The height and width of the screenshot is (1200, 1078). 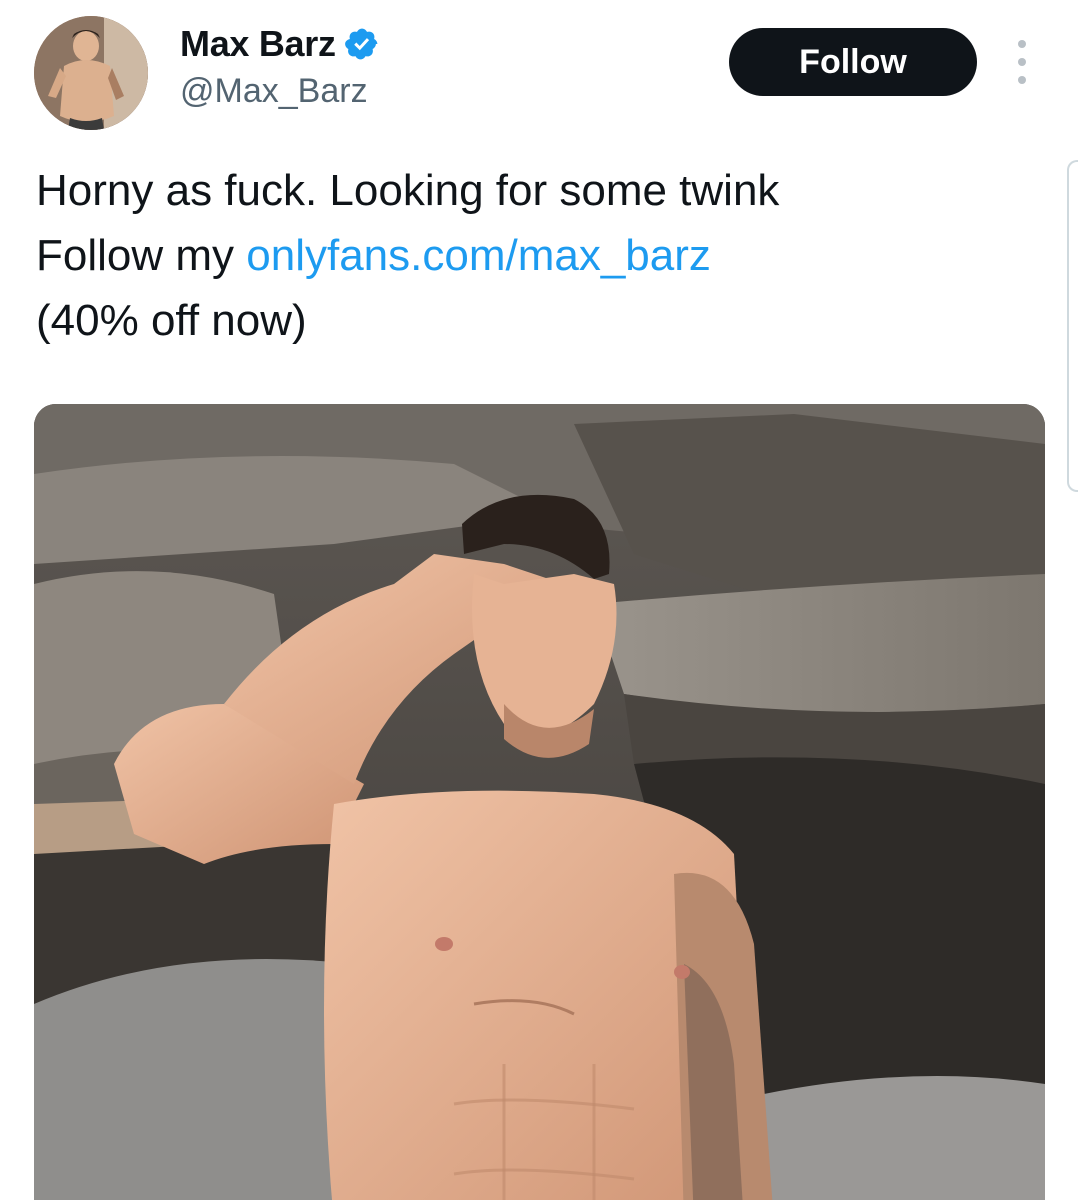 What do you see at coordinates (280, 91) in the screenshot?
I see `author-handle: @Max_Barz` at bounding box center [280, 91].